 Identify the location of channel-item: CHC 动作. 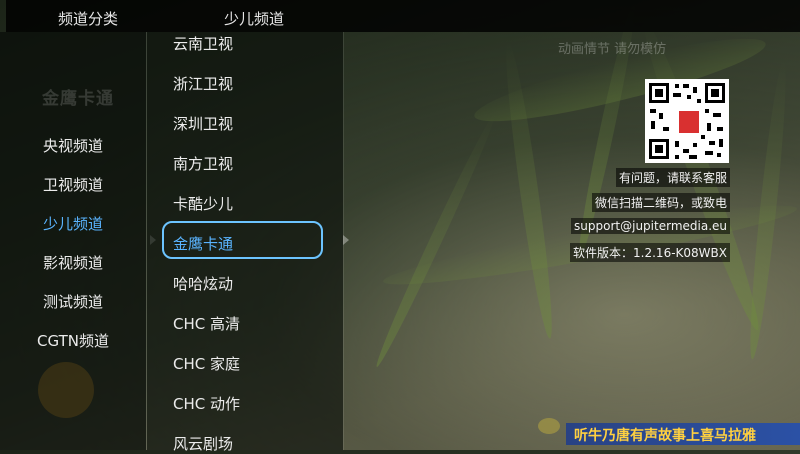
(206, 403).